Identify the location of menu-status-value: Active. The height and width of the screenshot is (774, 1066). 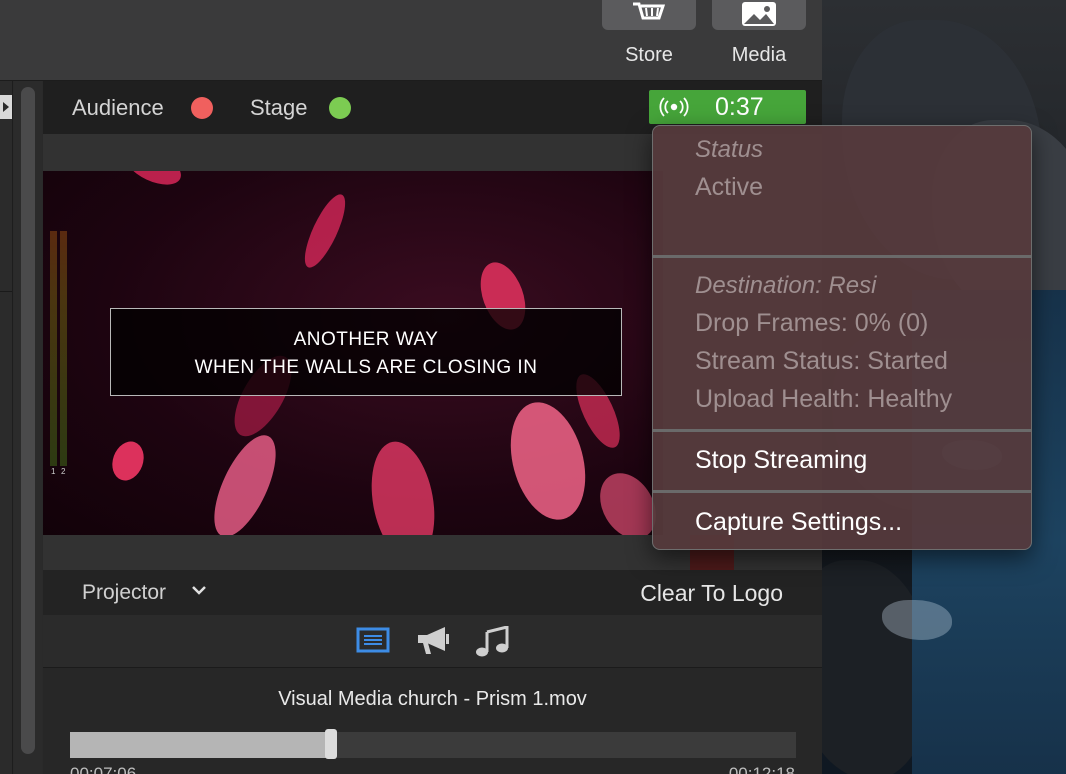
(729, 187).